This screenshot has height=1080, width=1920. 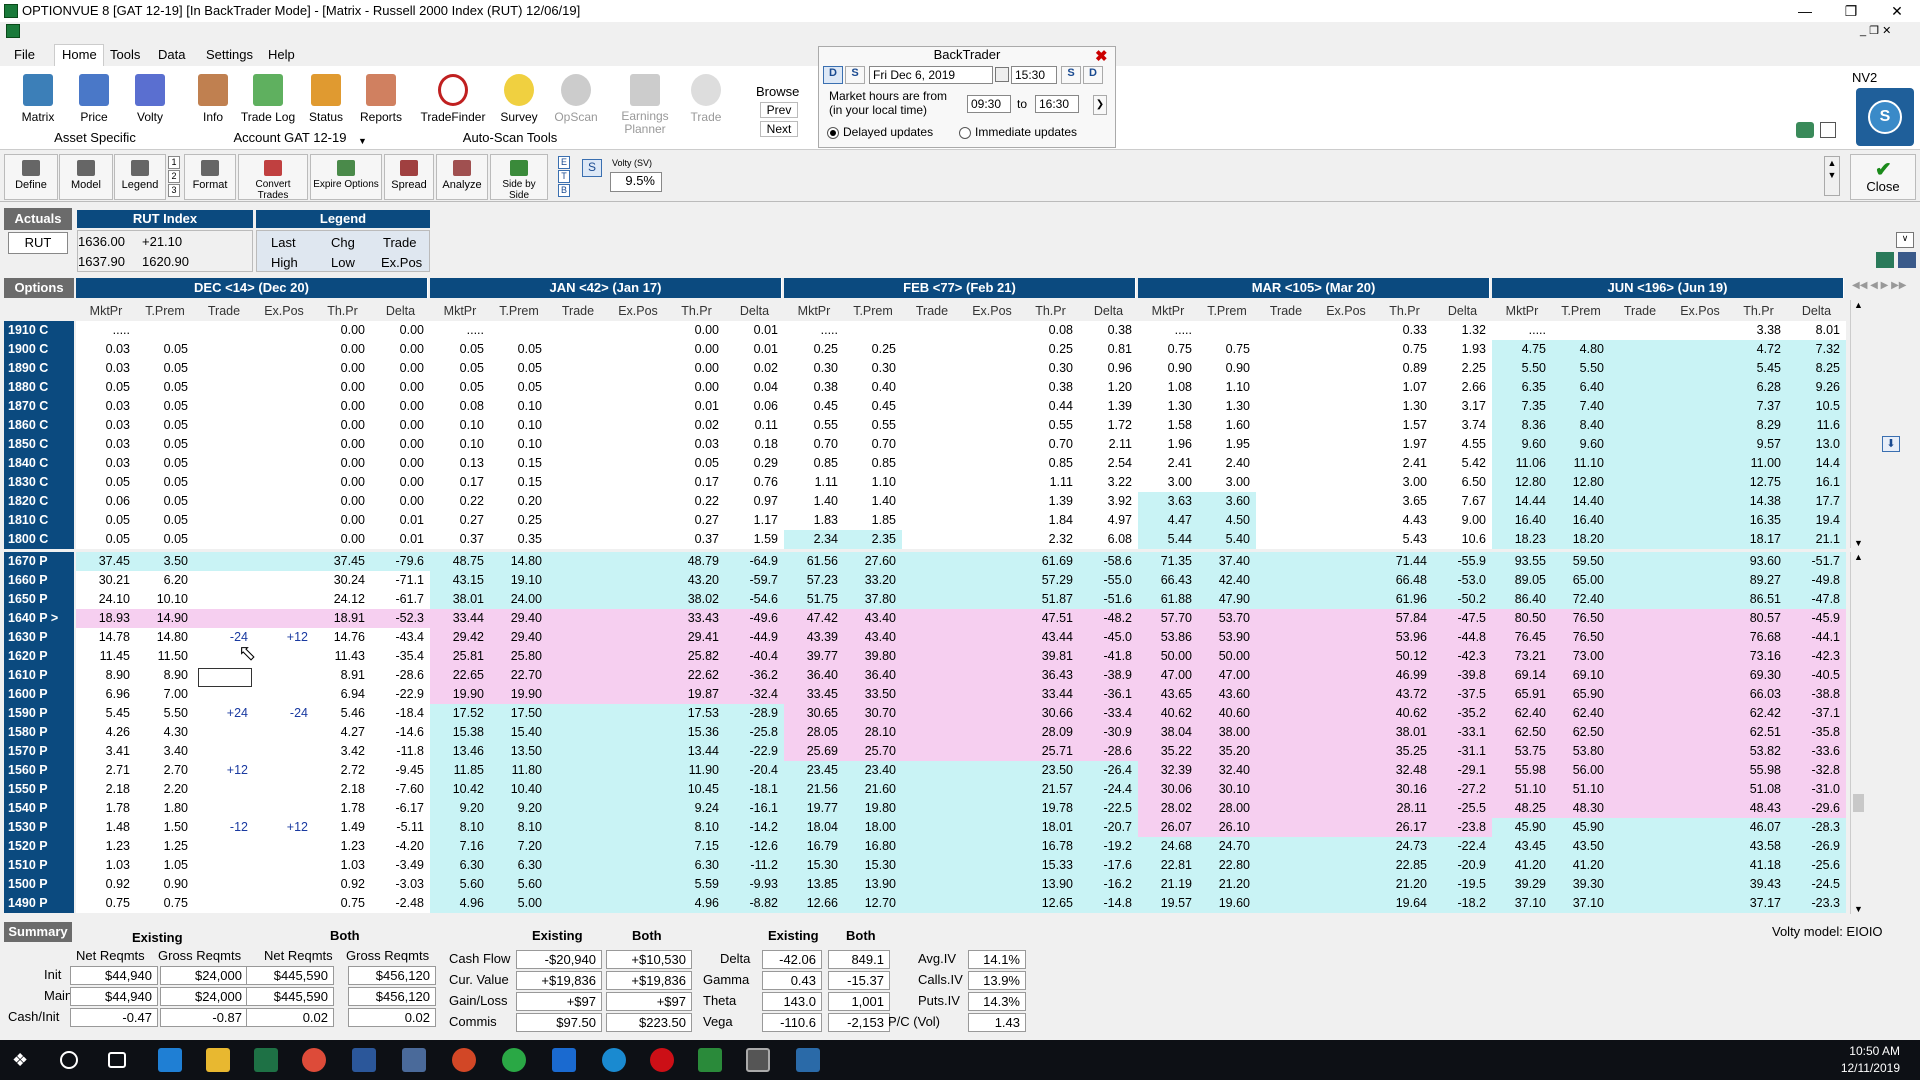 What do you see at coordinates (1093, 75) in the screenshot?
I see `forward-day-button: D` at bounding box center [1093, 75].